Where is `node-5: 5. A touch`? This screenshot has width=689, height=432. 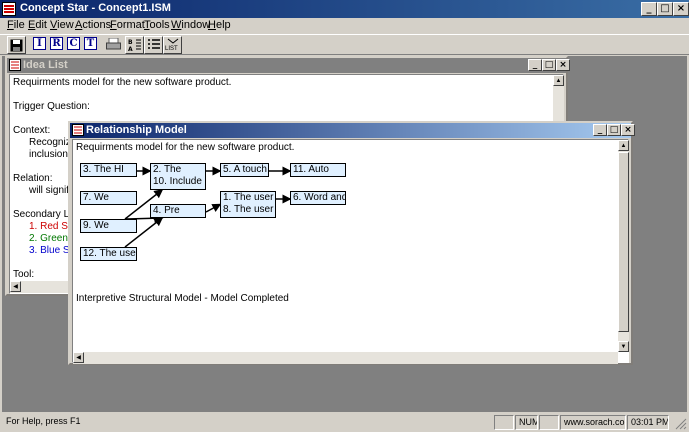 node-5: 5. A touch is located at coordinates (244, 170).